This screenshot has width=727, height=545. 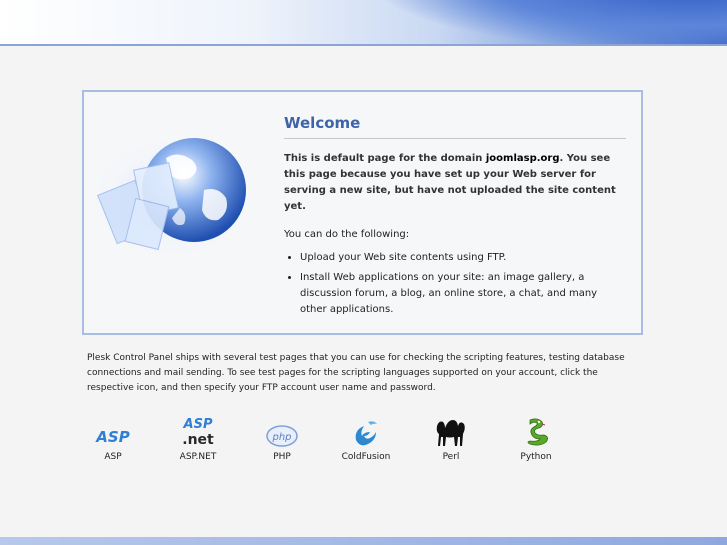 I want to click on list-item: Upload your Web site contents using FTP., so click(x=463, y=258).